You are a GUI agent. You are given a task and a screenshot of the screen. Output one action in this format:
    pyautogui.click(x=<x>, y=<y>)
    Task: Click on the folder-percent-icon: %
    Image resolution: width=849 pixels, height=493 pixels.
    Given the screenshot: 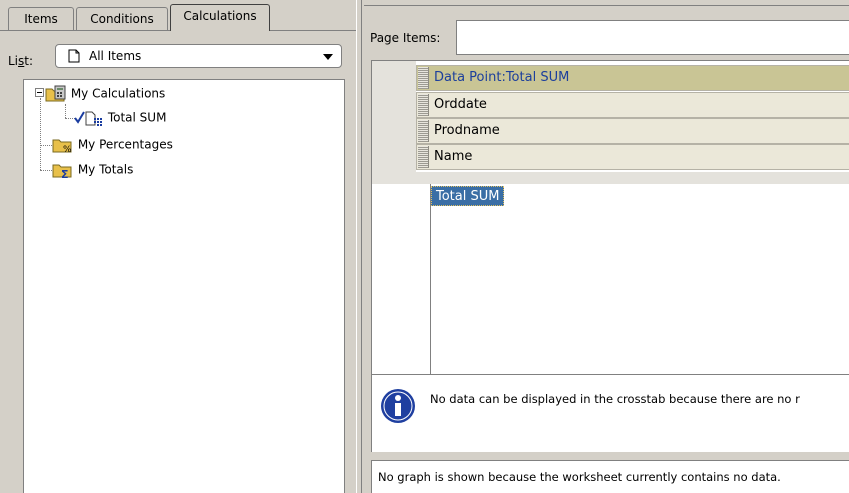 What is the action you would take?
    pyautogui.click(x=62, y=147)
    